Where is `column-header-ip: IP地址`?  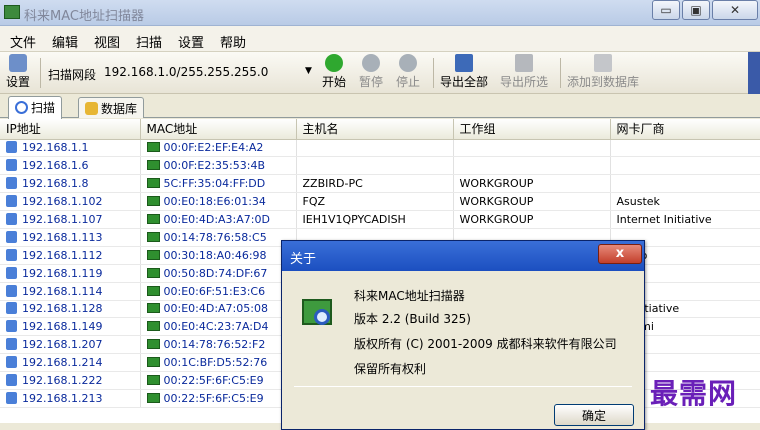
column-header-ip: IP地址 is located at coordinates (70, 129).